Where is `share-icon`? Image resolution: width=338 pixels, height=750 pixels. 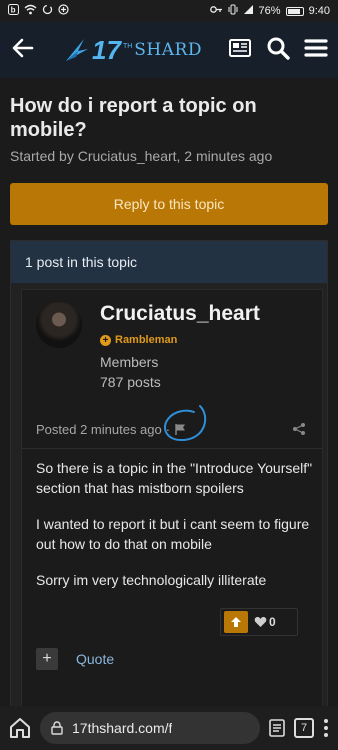
share-icon is located at coordinates (299, 429).